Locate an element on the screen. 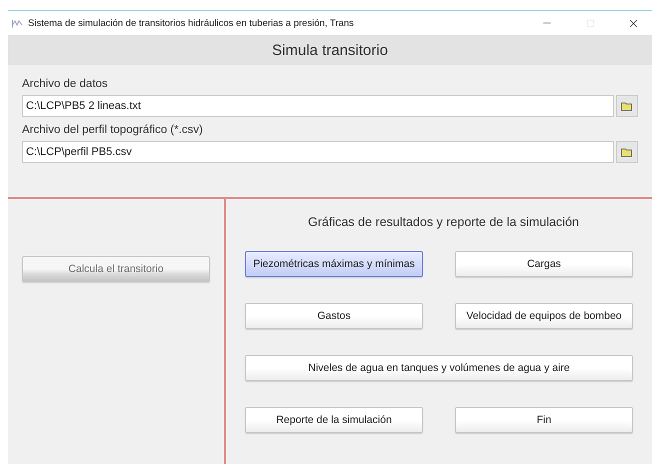 The height and width of the screenshot is (464, 652). file-path-field: C:\LCP\PB5 2 lineas.txt is located at coordinates (318, 106).